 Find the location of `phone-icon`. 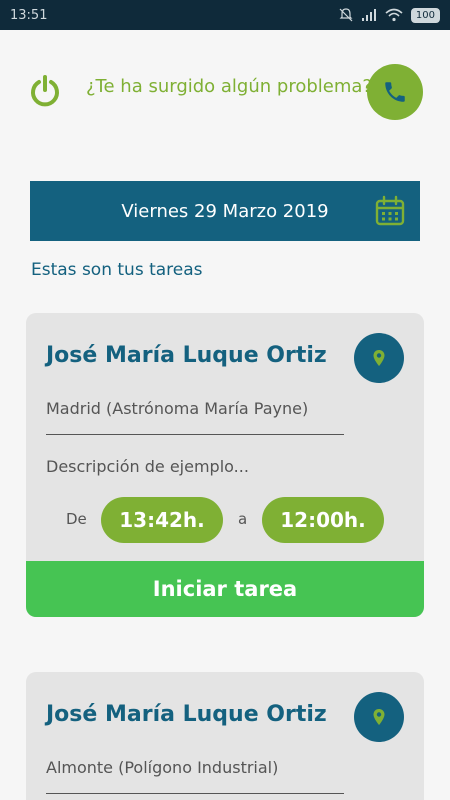

phone-icon is located at coordinates (395, 92).